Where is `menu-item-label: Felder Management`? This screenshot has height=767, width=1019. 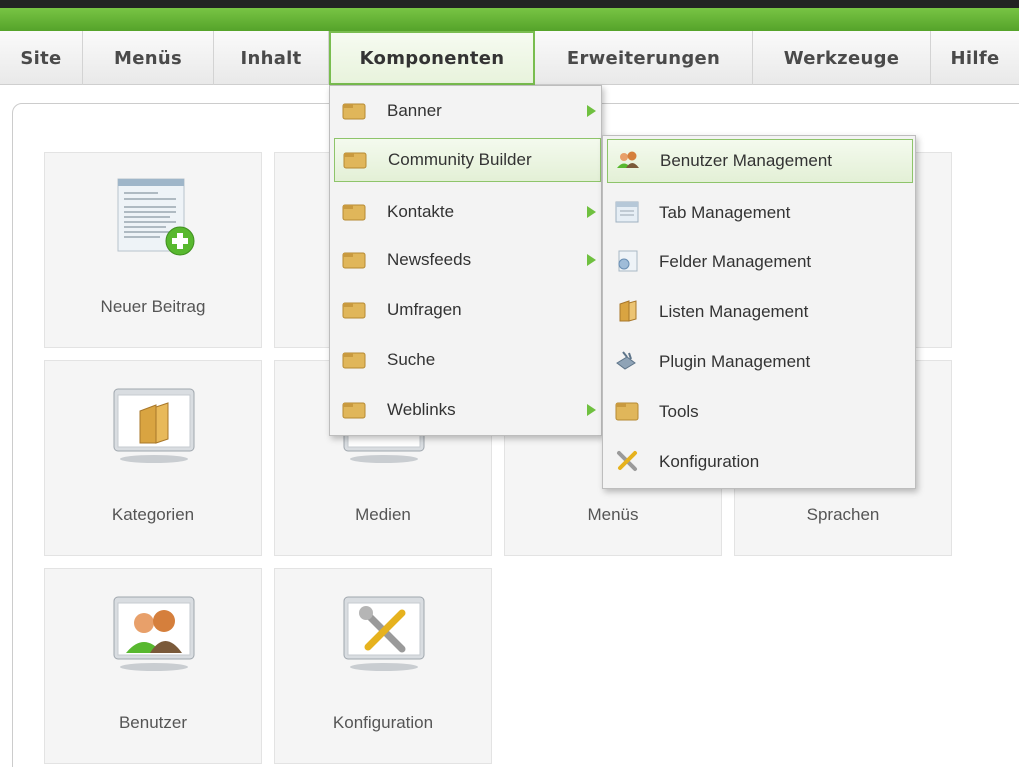 menu-item-label: Felder Management is located at coordinates (735, 261).